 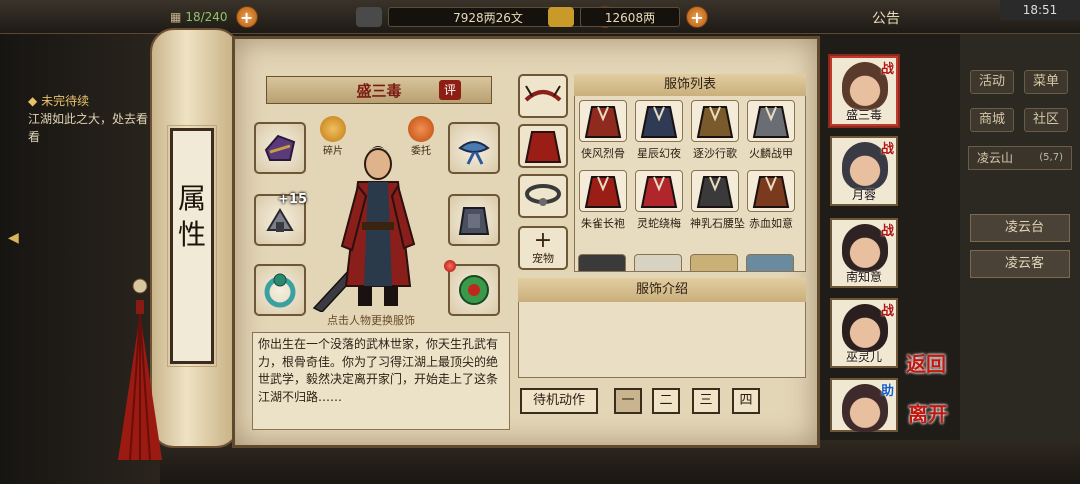 What do you see at coordinates (771, 153) in the screenshot?
I see `outfit-name: 火麟战甲` at bounding box center [771, 153].